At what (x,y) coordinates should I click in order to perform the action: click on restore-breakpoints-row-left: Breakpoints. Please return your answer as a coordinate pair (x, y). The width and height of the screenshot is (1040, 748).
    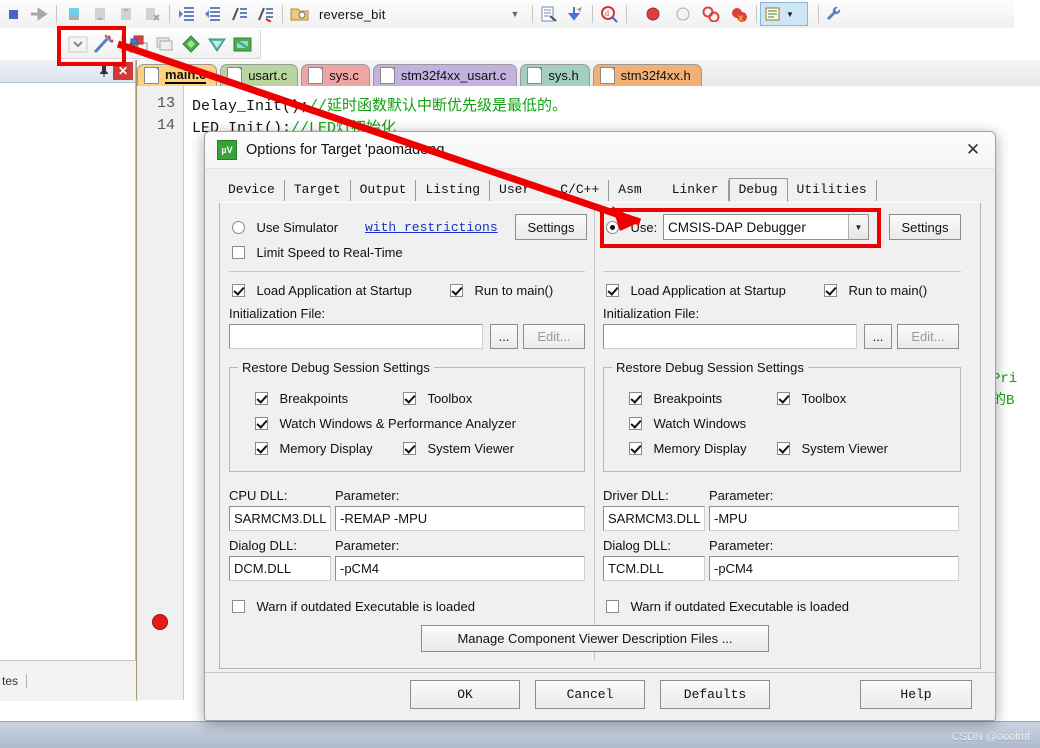
    Looking at the image, I should click on (301, 399).